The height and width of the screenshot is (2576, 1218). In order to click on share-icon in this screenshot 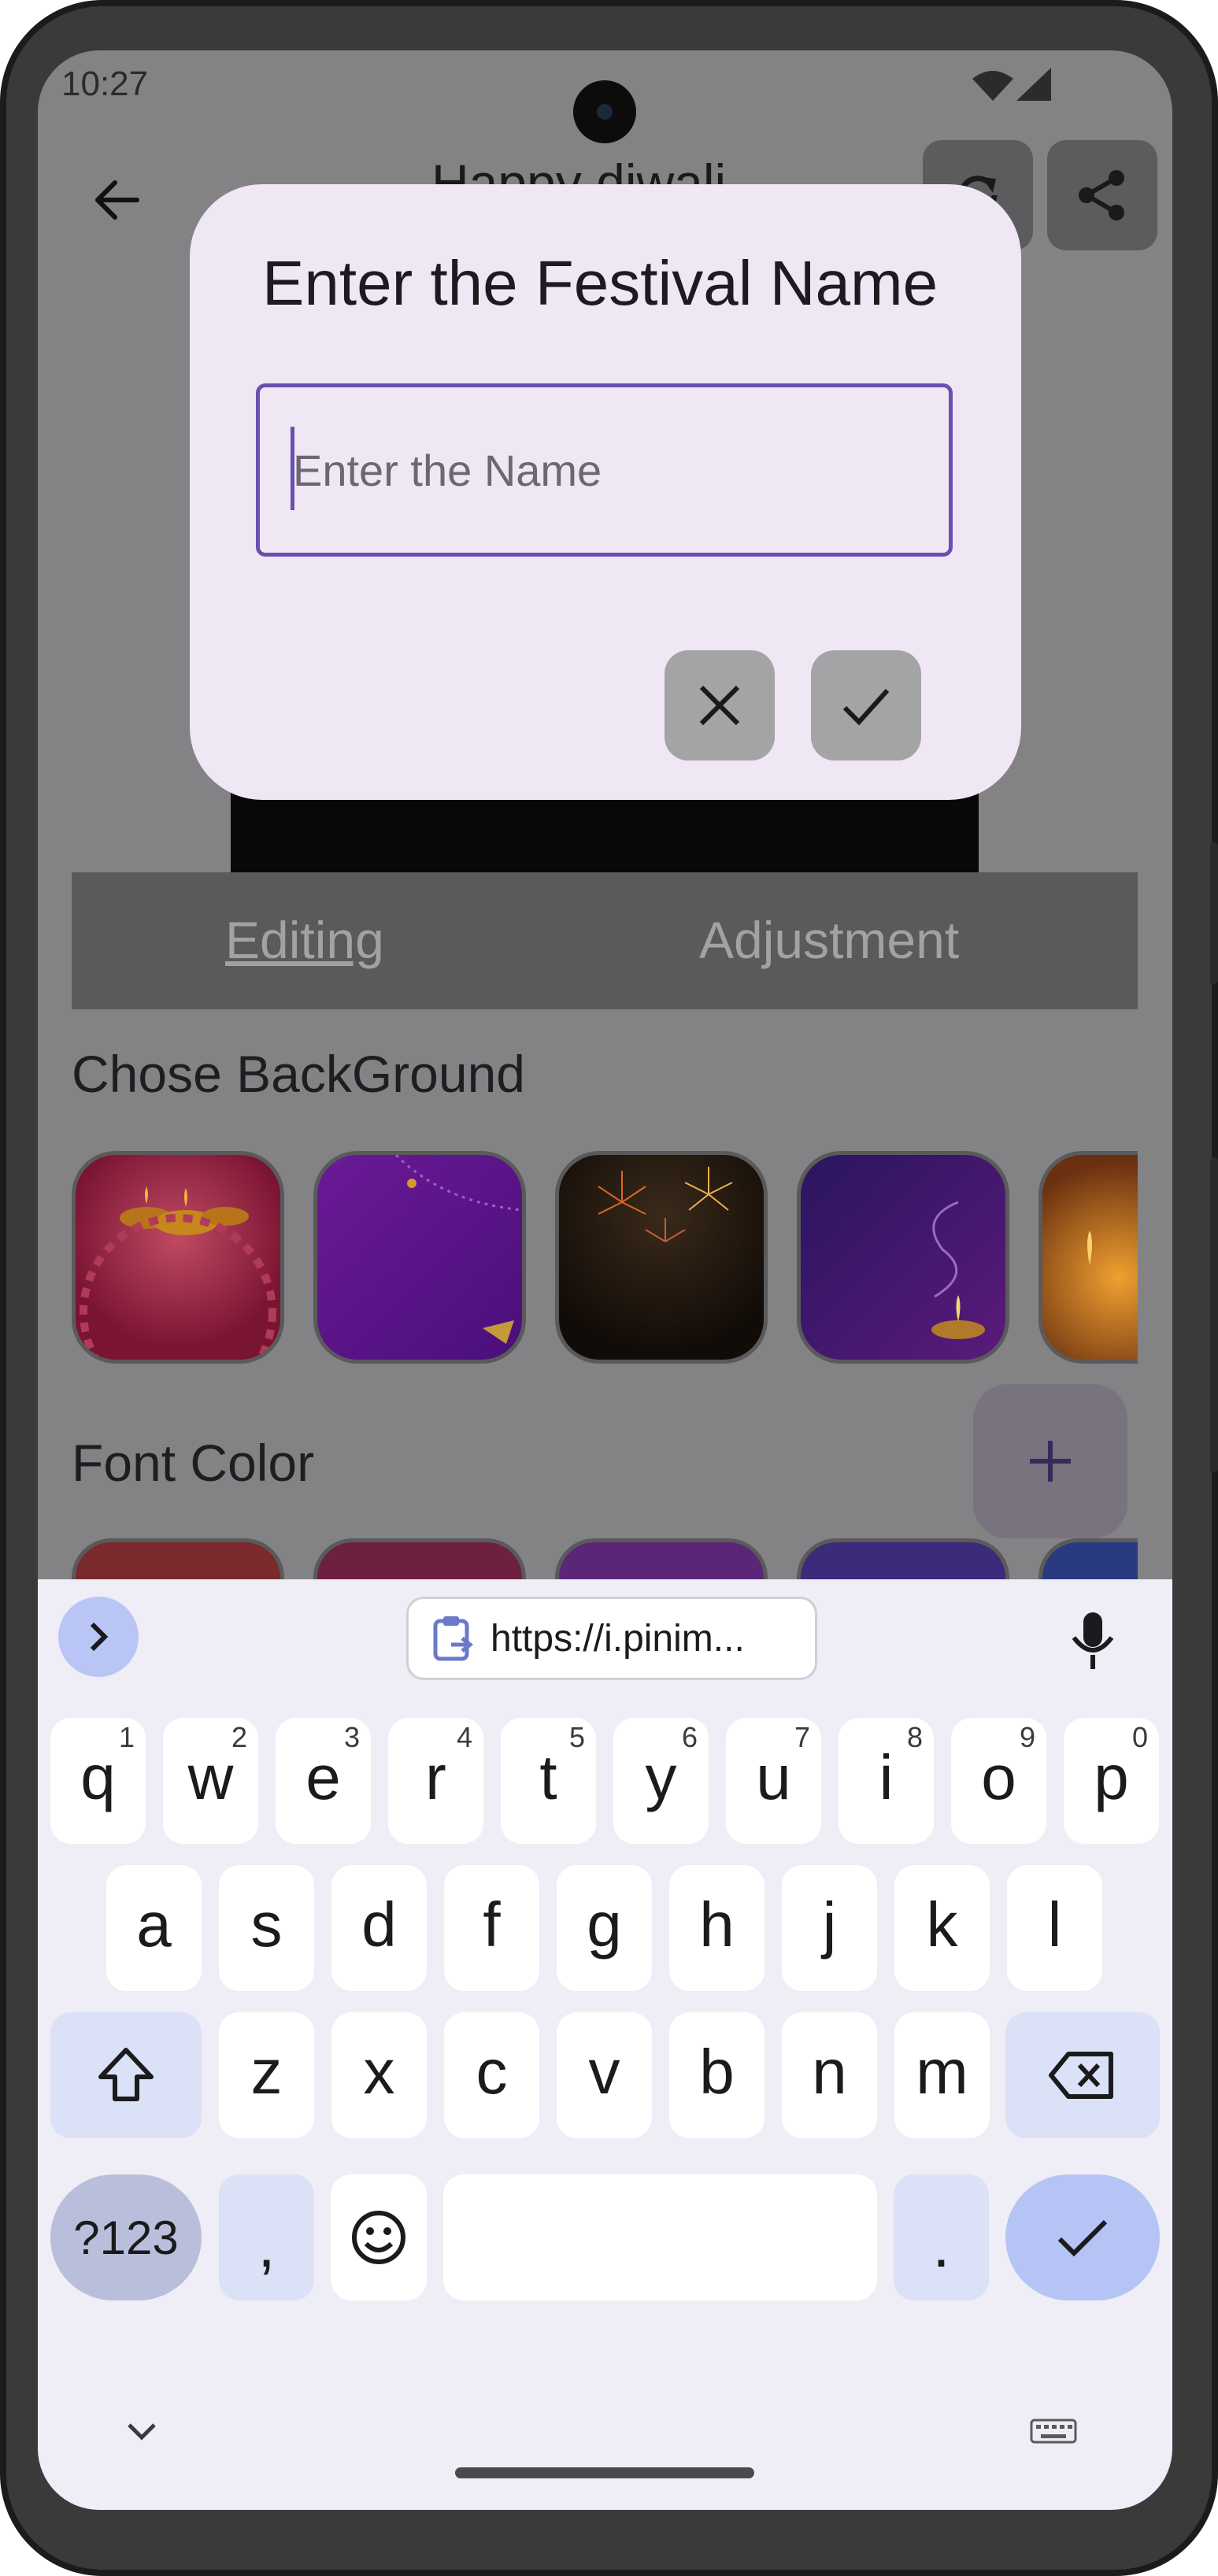, I will do `click(1101, 195)`.